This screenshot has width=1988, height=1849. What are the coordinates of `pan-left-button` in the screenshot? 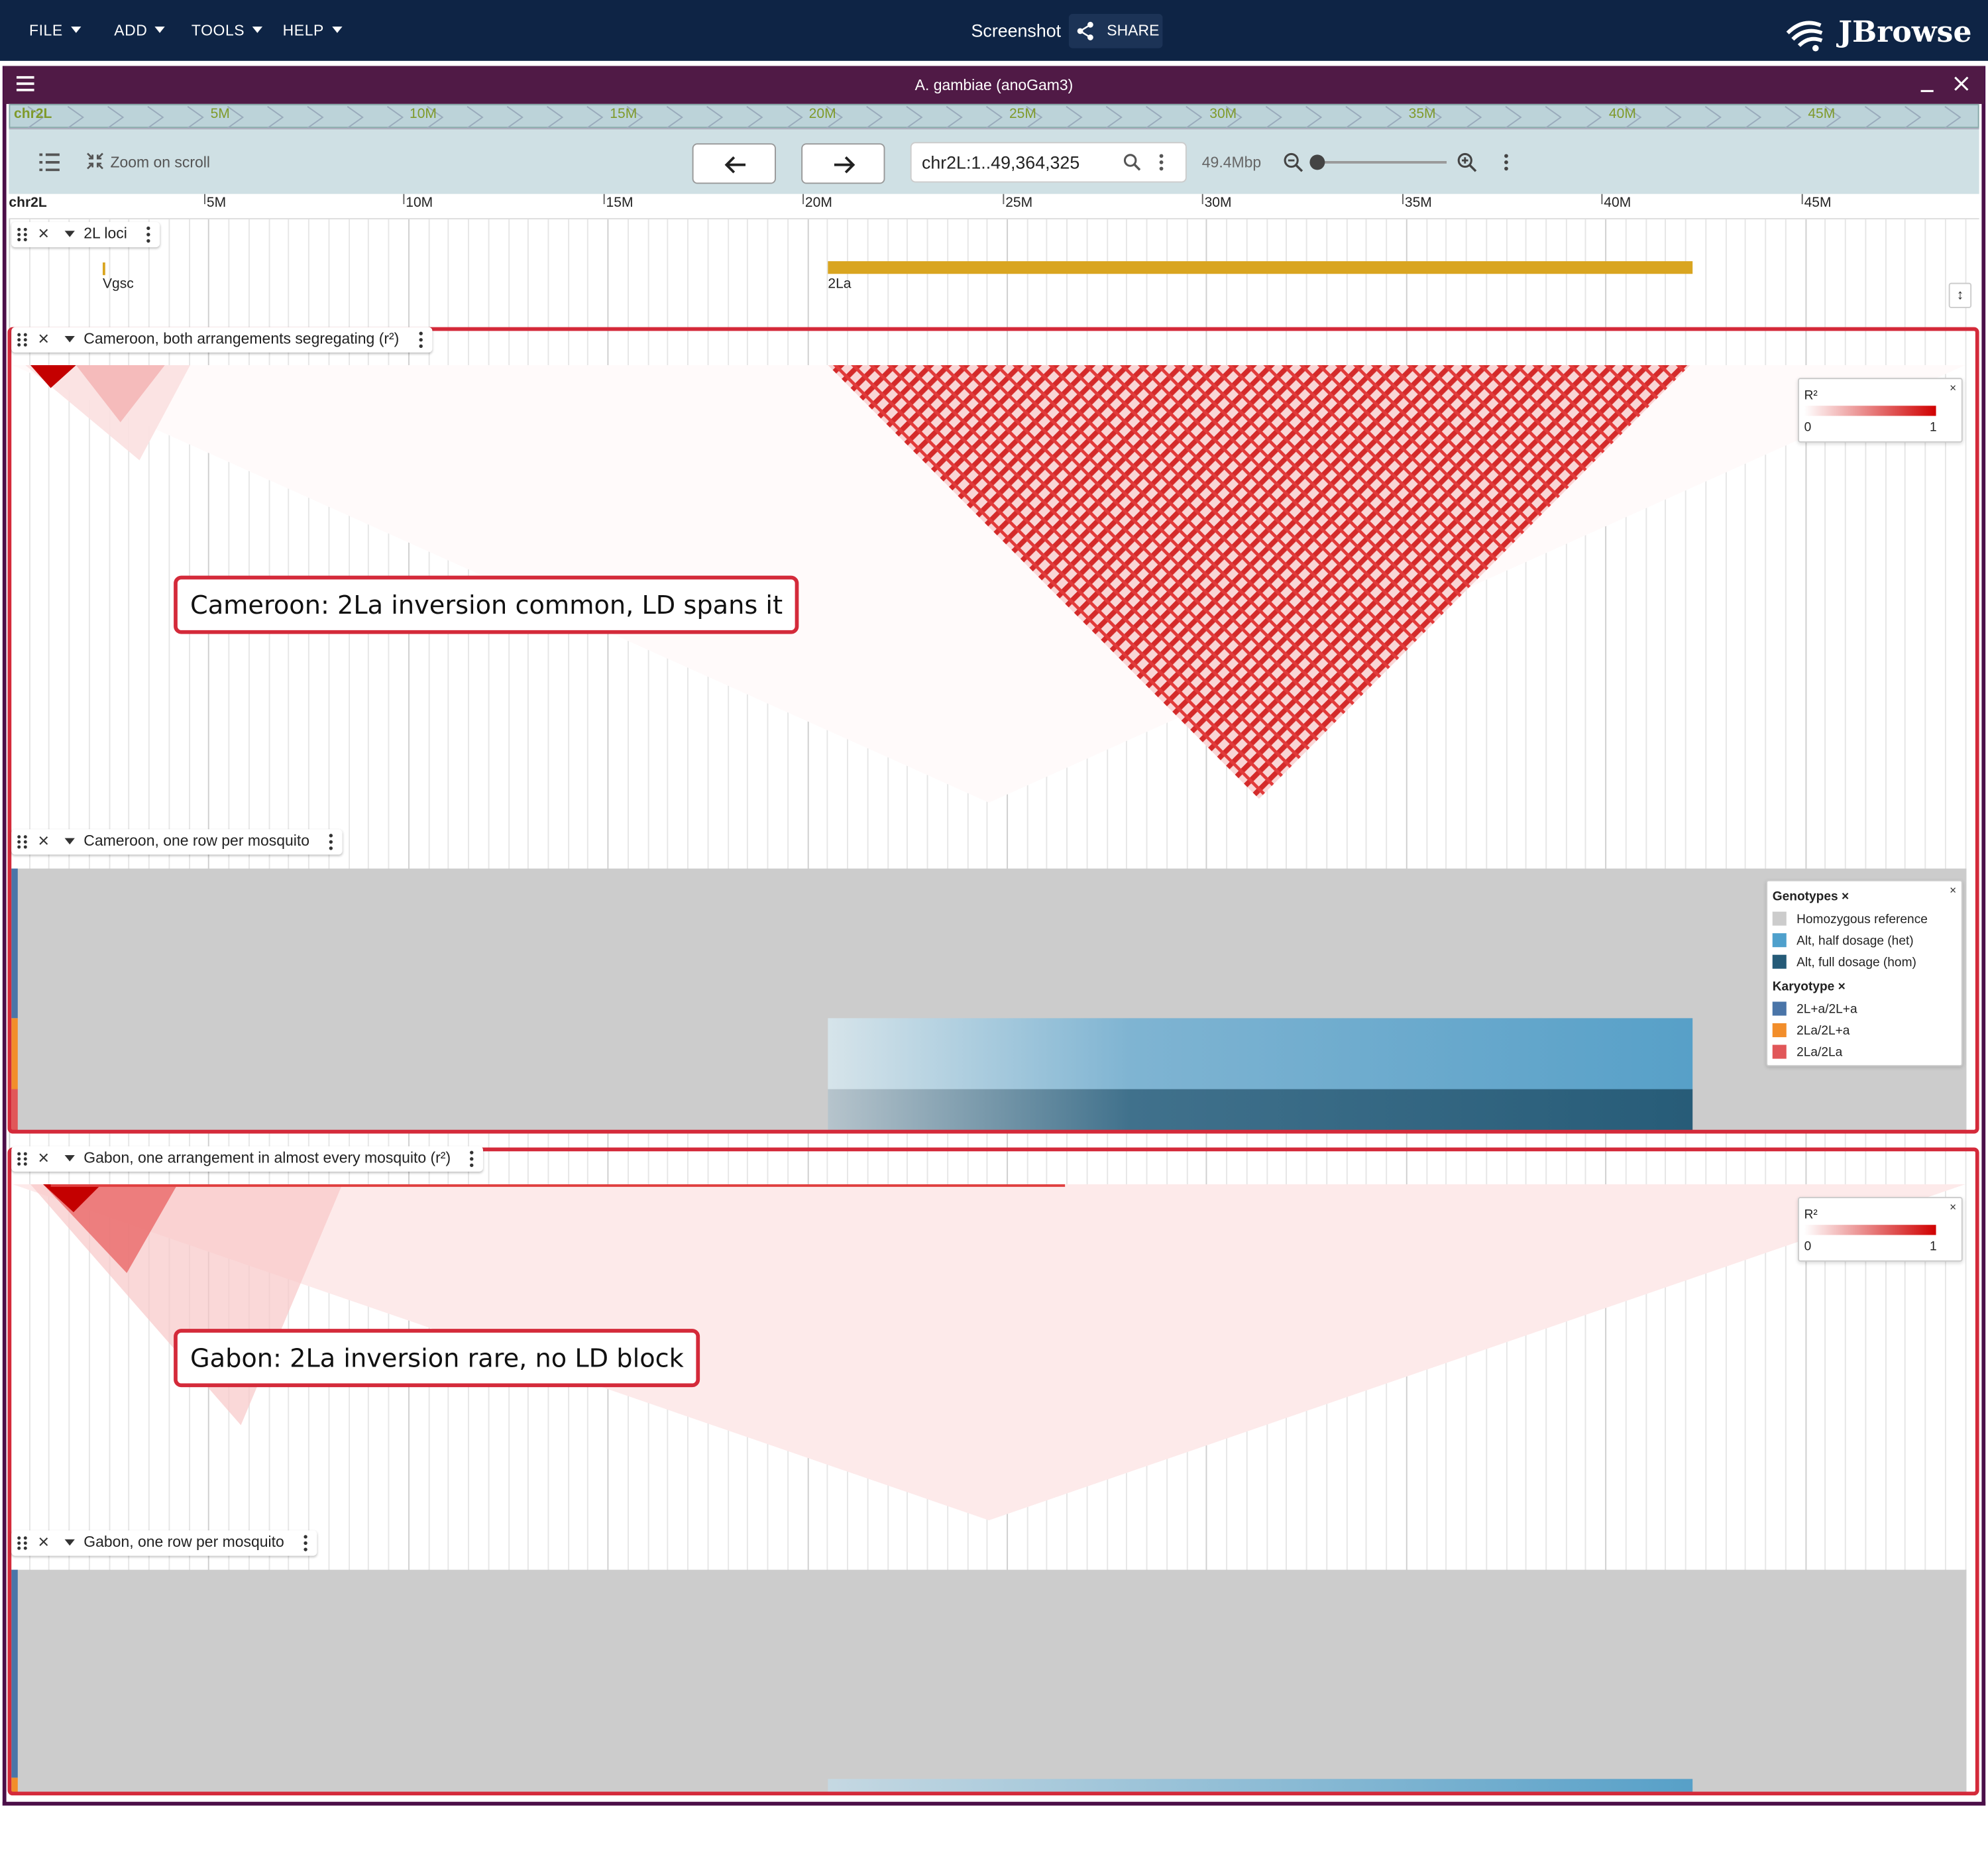 It's located at (734, 163).